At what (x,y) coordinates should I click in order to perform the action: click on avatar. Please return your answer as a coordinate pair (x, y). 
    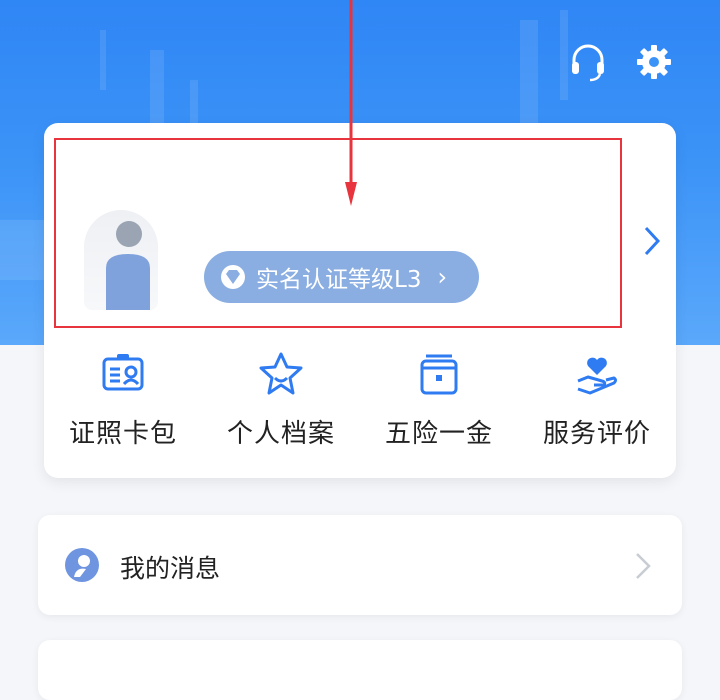
    Looking at the image, I should click on (121, 260).